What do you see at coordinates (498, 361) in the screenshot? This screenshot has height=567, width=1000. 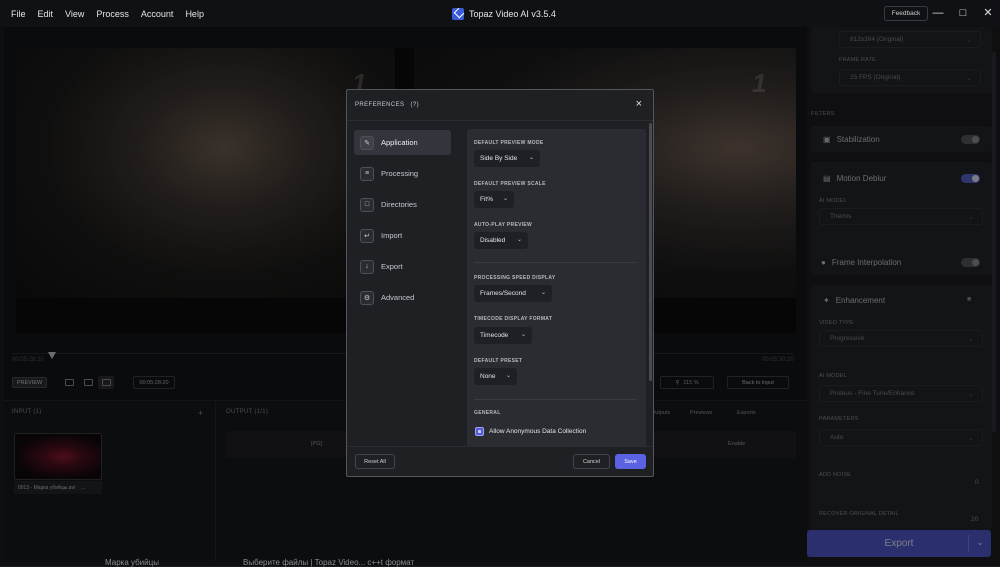 I see `default-preset-label: DEFAULT PRESET` at bounding box center [498, 361].